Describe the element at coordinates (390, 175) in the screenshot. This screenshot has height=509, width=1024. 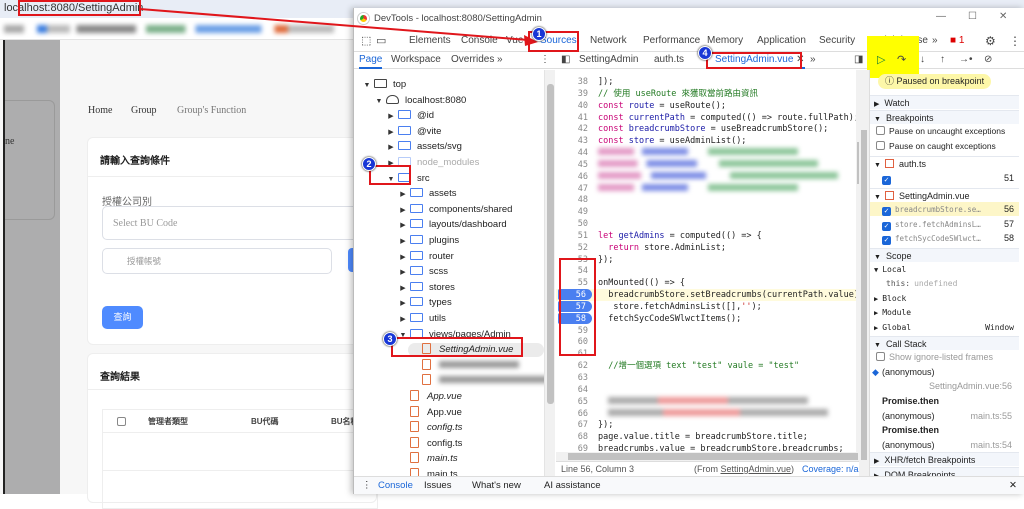
I see `annotation-box-src` at that location.